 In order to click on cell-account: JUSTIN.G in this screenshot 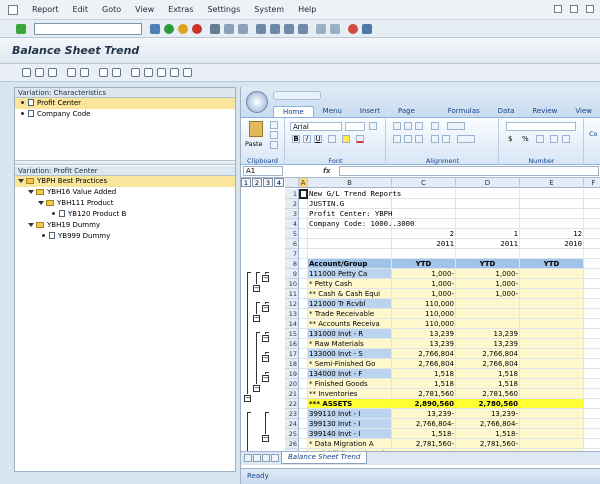, I will do `click(350, 204)`.